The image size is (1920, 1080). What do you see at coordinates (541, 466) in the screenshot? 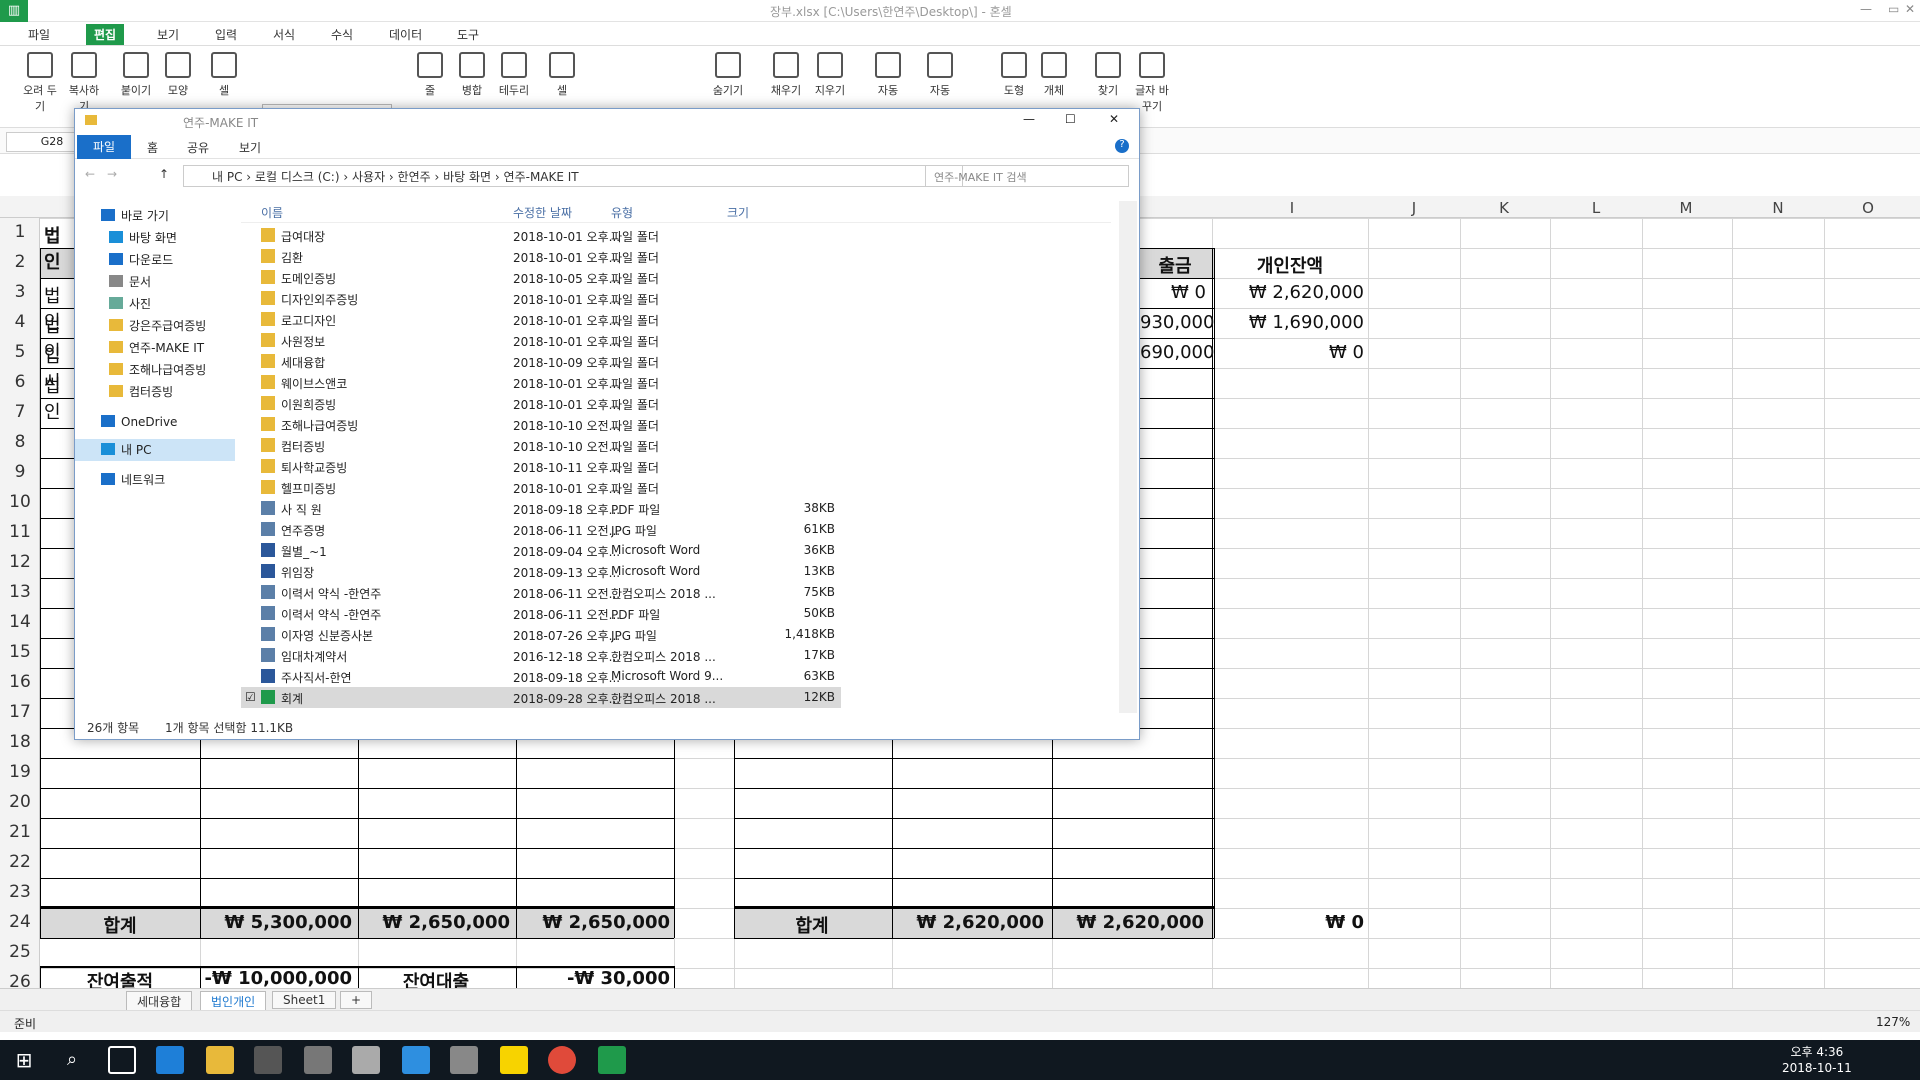
I see `file-row: 퇴사학교증빙 2018-10-11 오후... 파일 폴더` at bounding box center [541, 466].